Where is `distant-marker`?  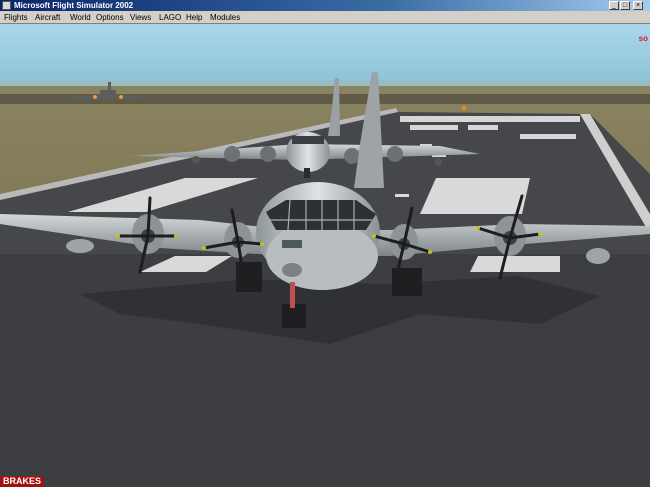
distant-marker is located at coordinates (464, 108).